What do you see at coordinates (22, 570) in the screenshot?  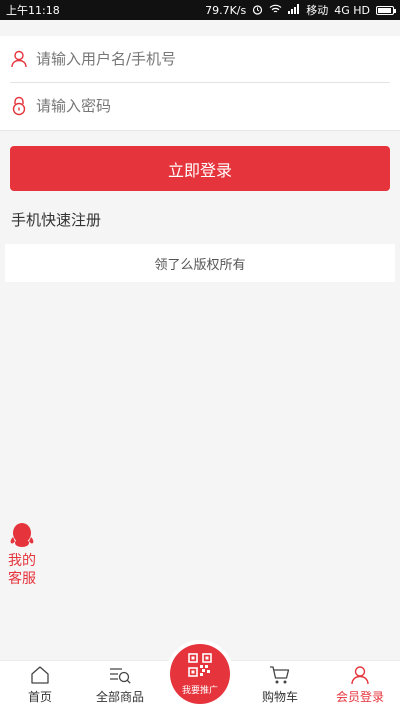 I see `service-label: 我的客服` at bounding box center [22, 570].